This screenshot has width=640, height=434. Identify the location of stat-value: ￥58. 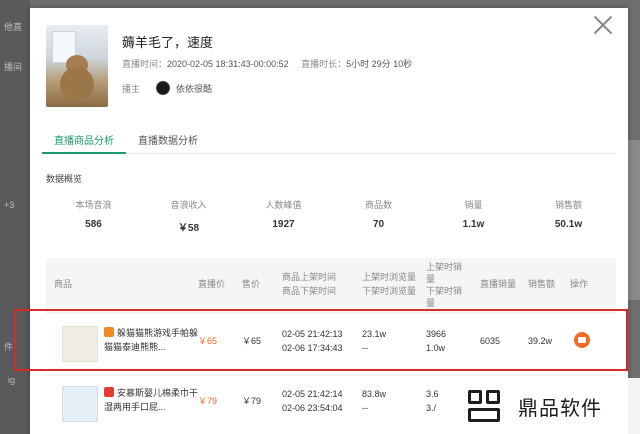
(188, 228).